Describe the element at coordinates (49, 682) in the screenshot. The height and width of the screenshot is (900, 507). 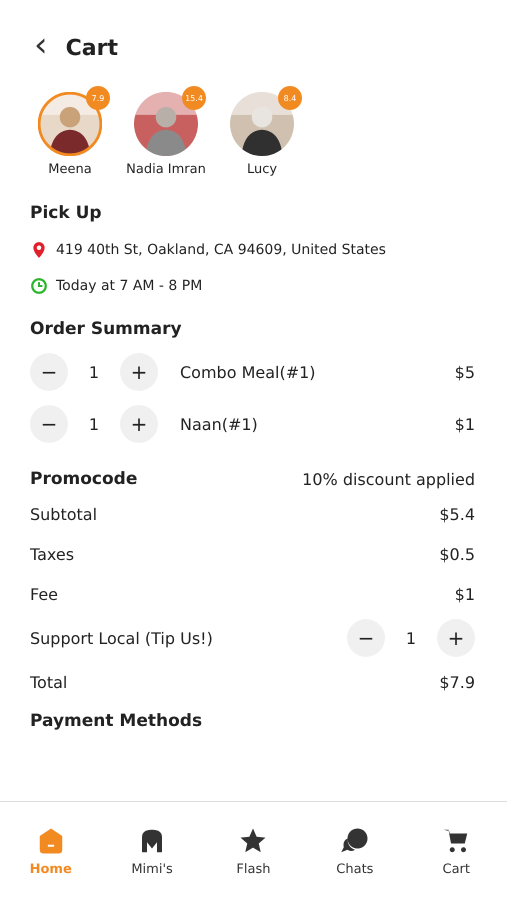
I see `total-label: Total` at that location.